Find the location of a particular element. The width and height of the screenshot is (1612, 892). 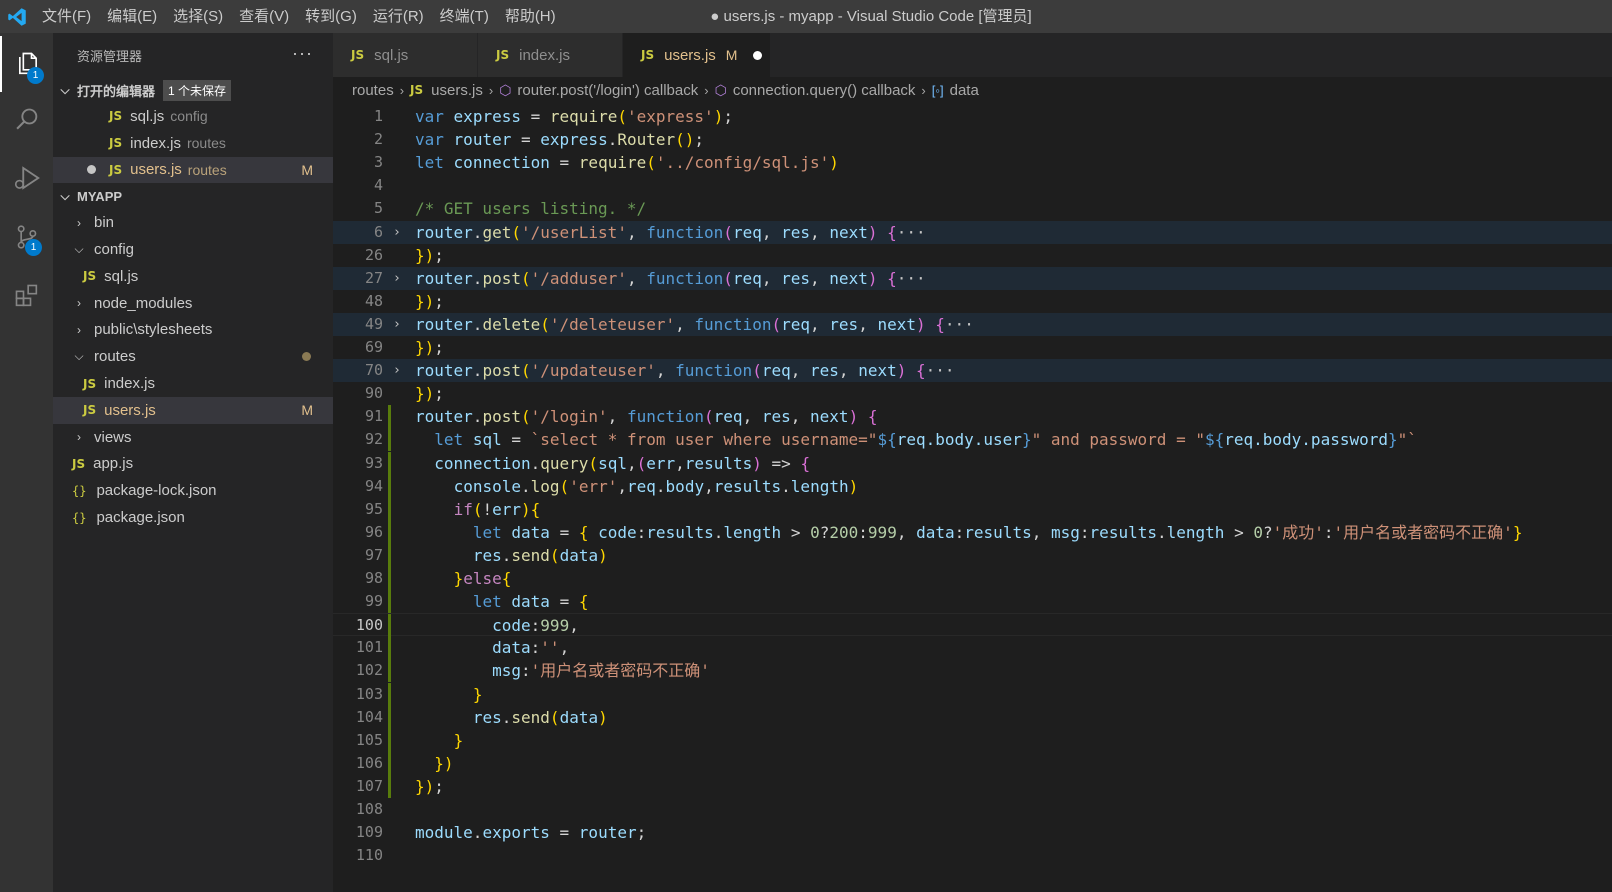

code-line: 99 let data = { is located at coordinates (972, 602).